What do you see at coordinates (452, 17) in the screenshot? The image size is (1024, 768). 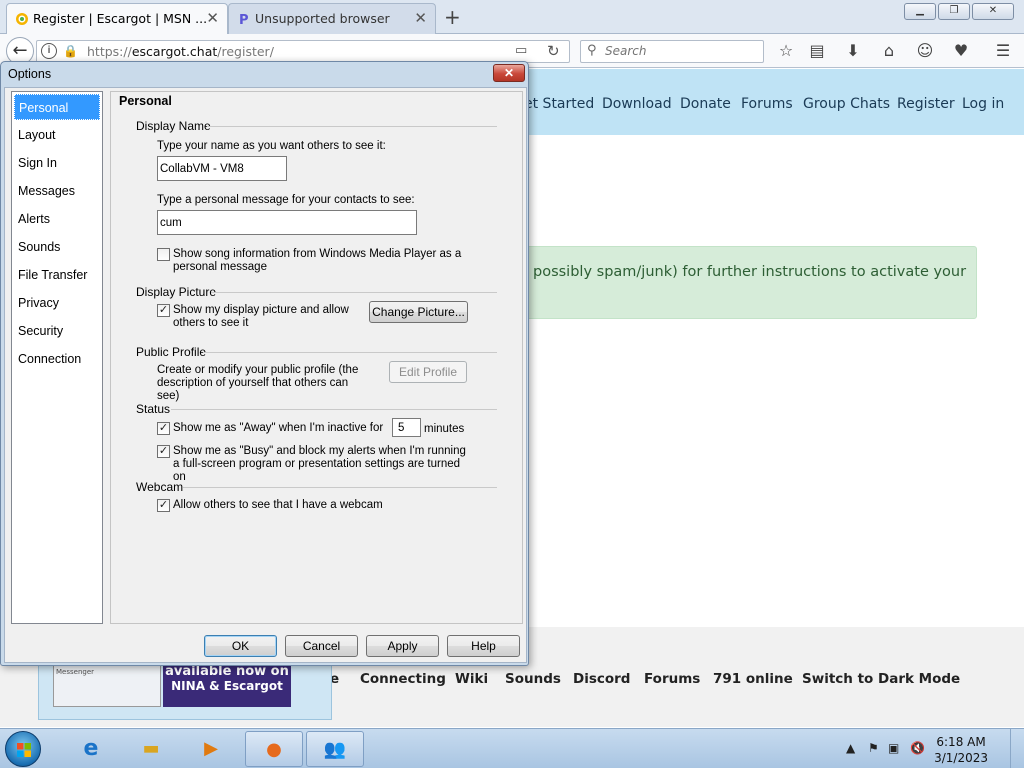 I see `new-tab-plus-icon: +` at bounding box center [452, 17].